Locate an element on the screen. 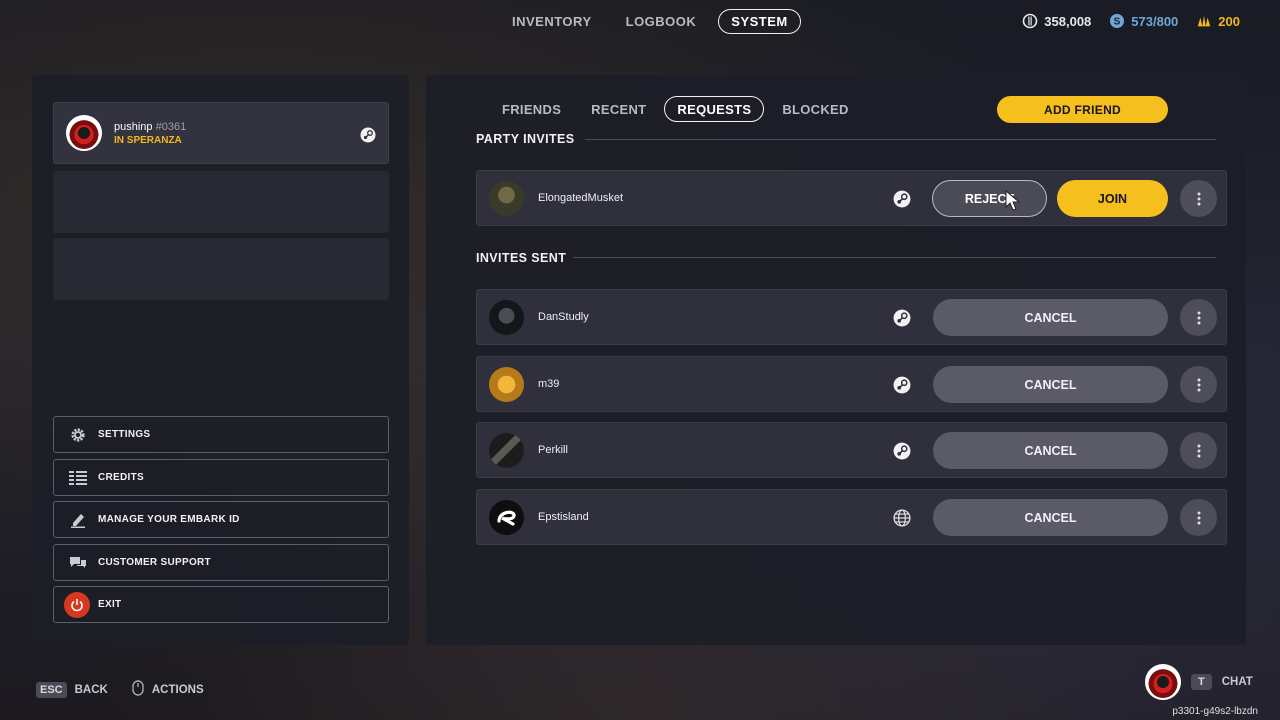  profile-status: IN SPERANZA is located at coordinates (148, 140).